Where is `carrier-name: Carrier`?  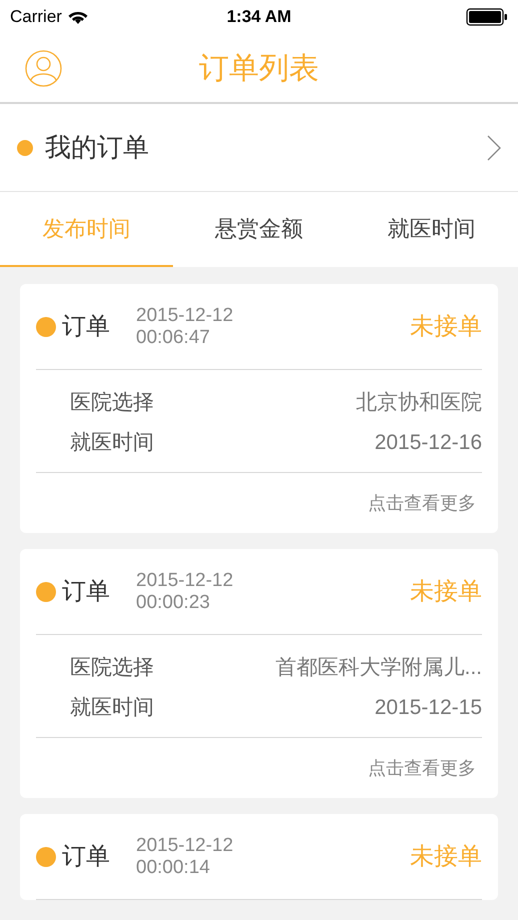
carrier-name: Carrier is located at coordinates (36, 17).